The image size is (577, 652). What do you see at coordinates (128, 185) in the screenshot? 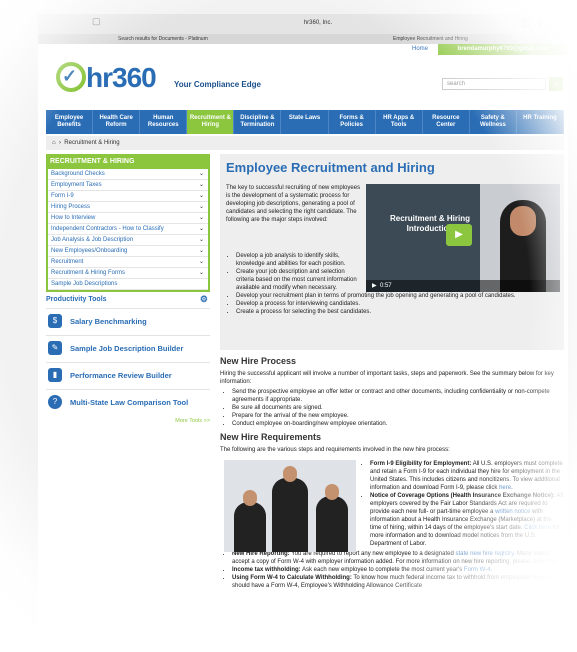
I see `sidebar-item: Employment Taxes ⌄` at bounding box center [128, 185].